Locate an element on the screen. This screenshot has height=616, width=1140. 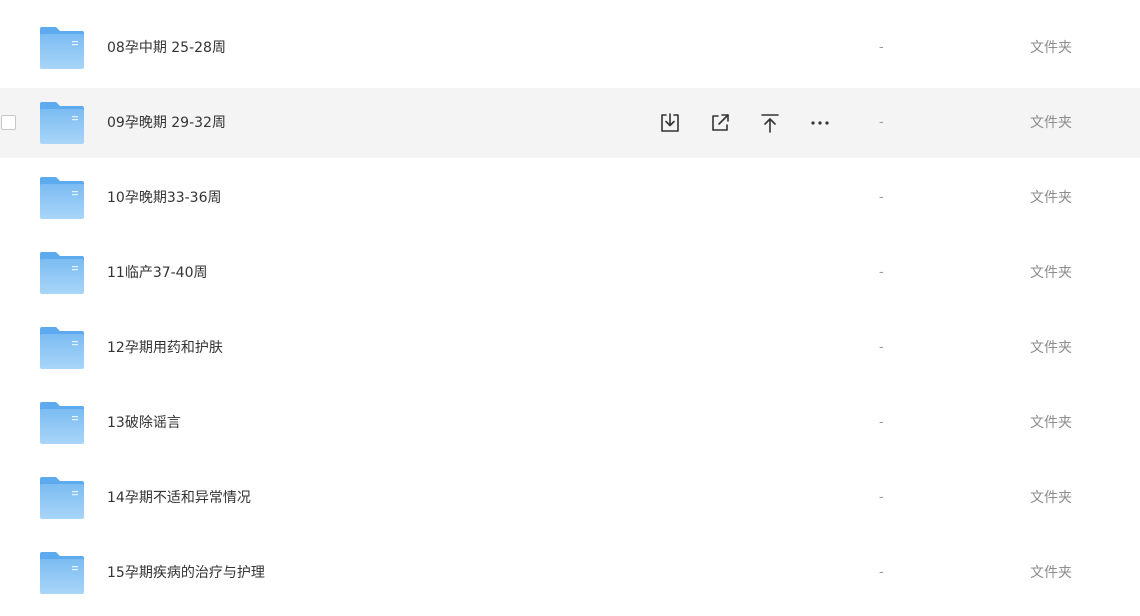
more-icon is located at coordinates (820, 123).